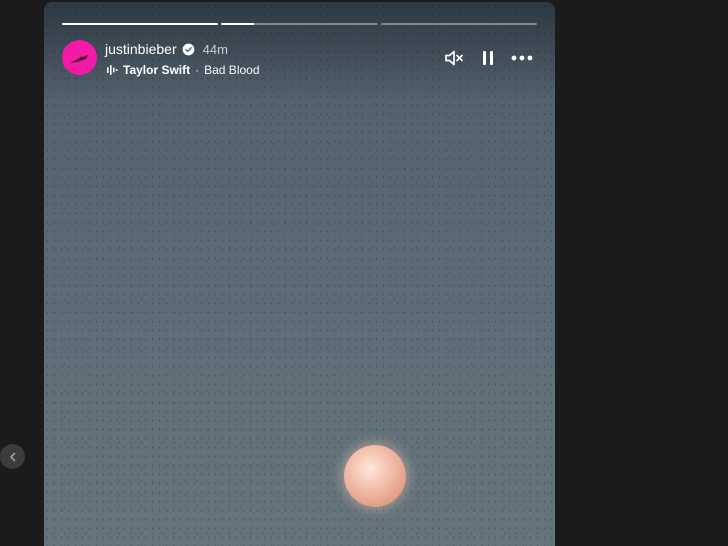  Describe the element at coordinates (141, 49) in the screenshot. I see `username-link: justinbieber` at that location.